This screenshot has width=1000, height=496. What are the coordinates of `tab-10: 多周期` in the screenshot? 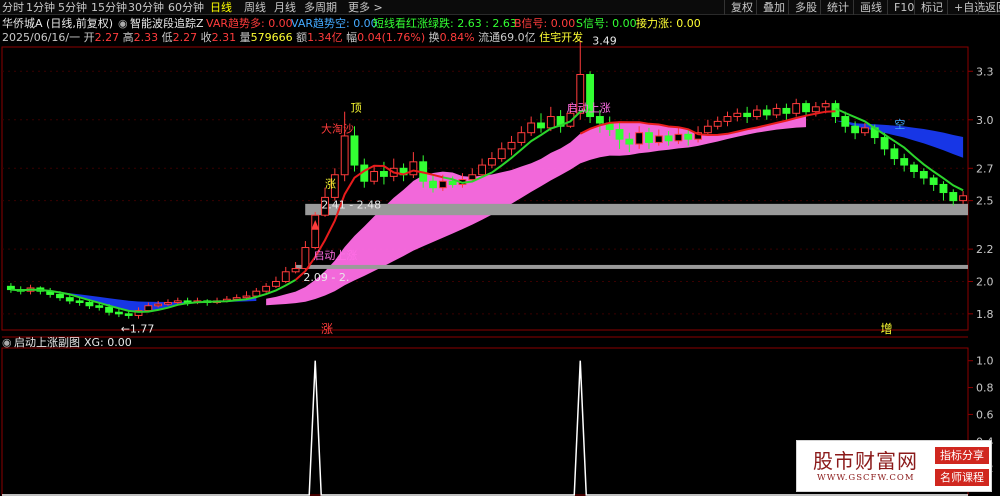 It's located at (320, 7).